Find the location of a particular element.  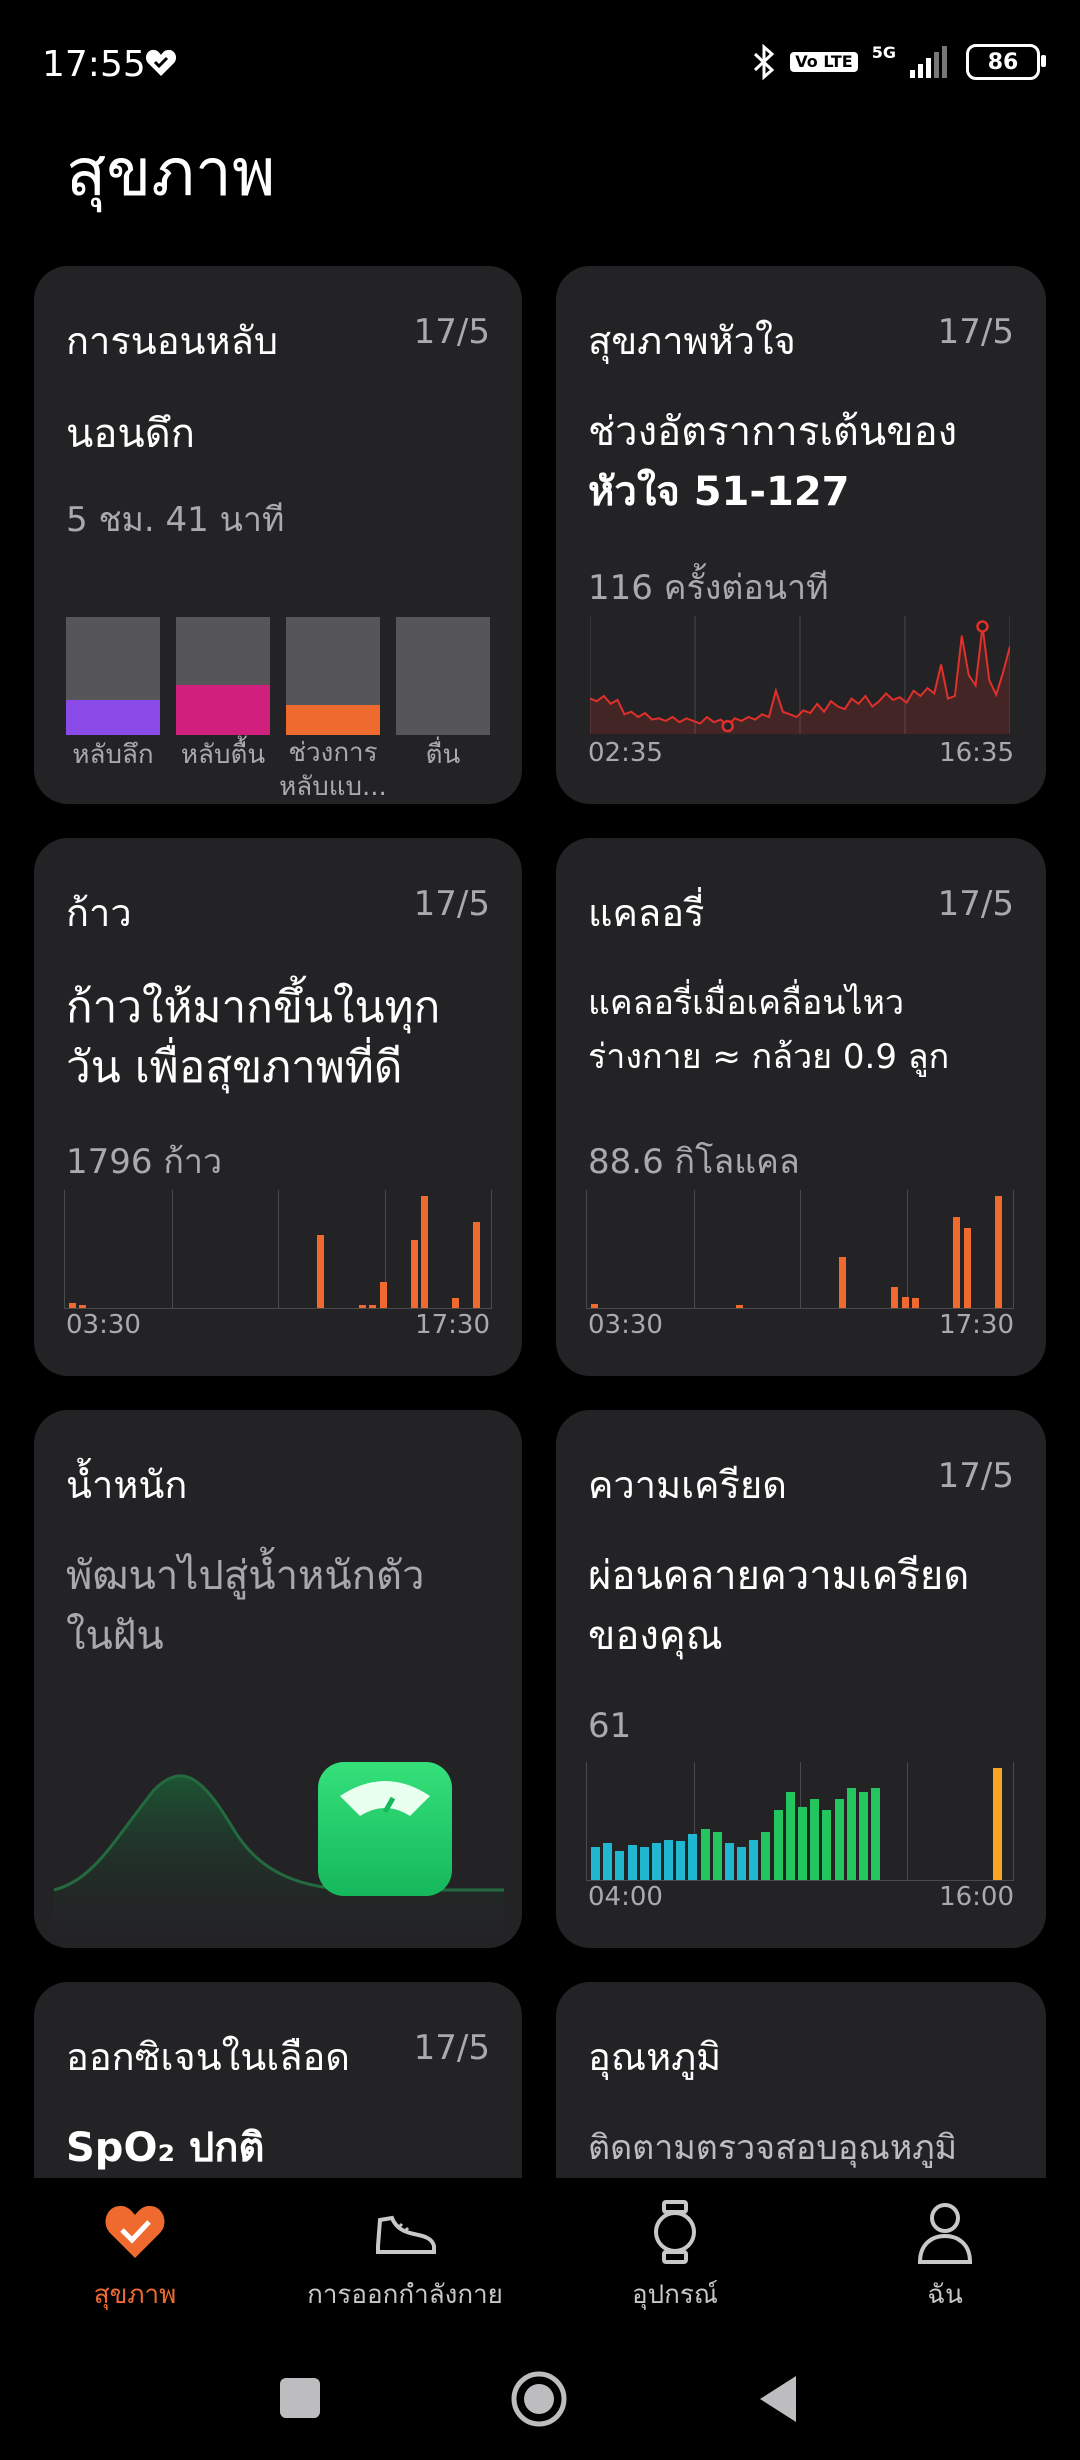

nav-item-health: สุขภาพ is located at coordinates (135, 2245).